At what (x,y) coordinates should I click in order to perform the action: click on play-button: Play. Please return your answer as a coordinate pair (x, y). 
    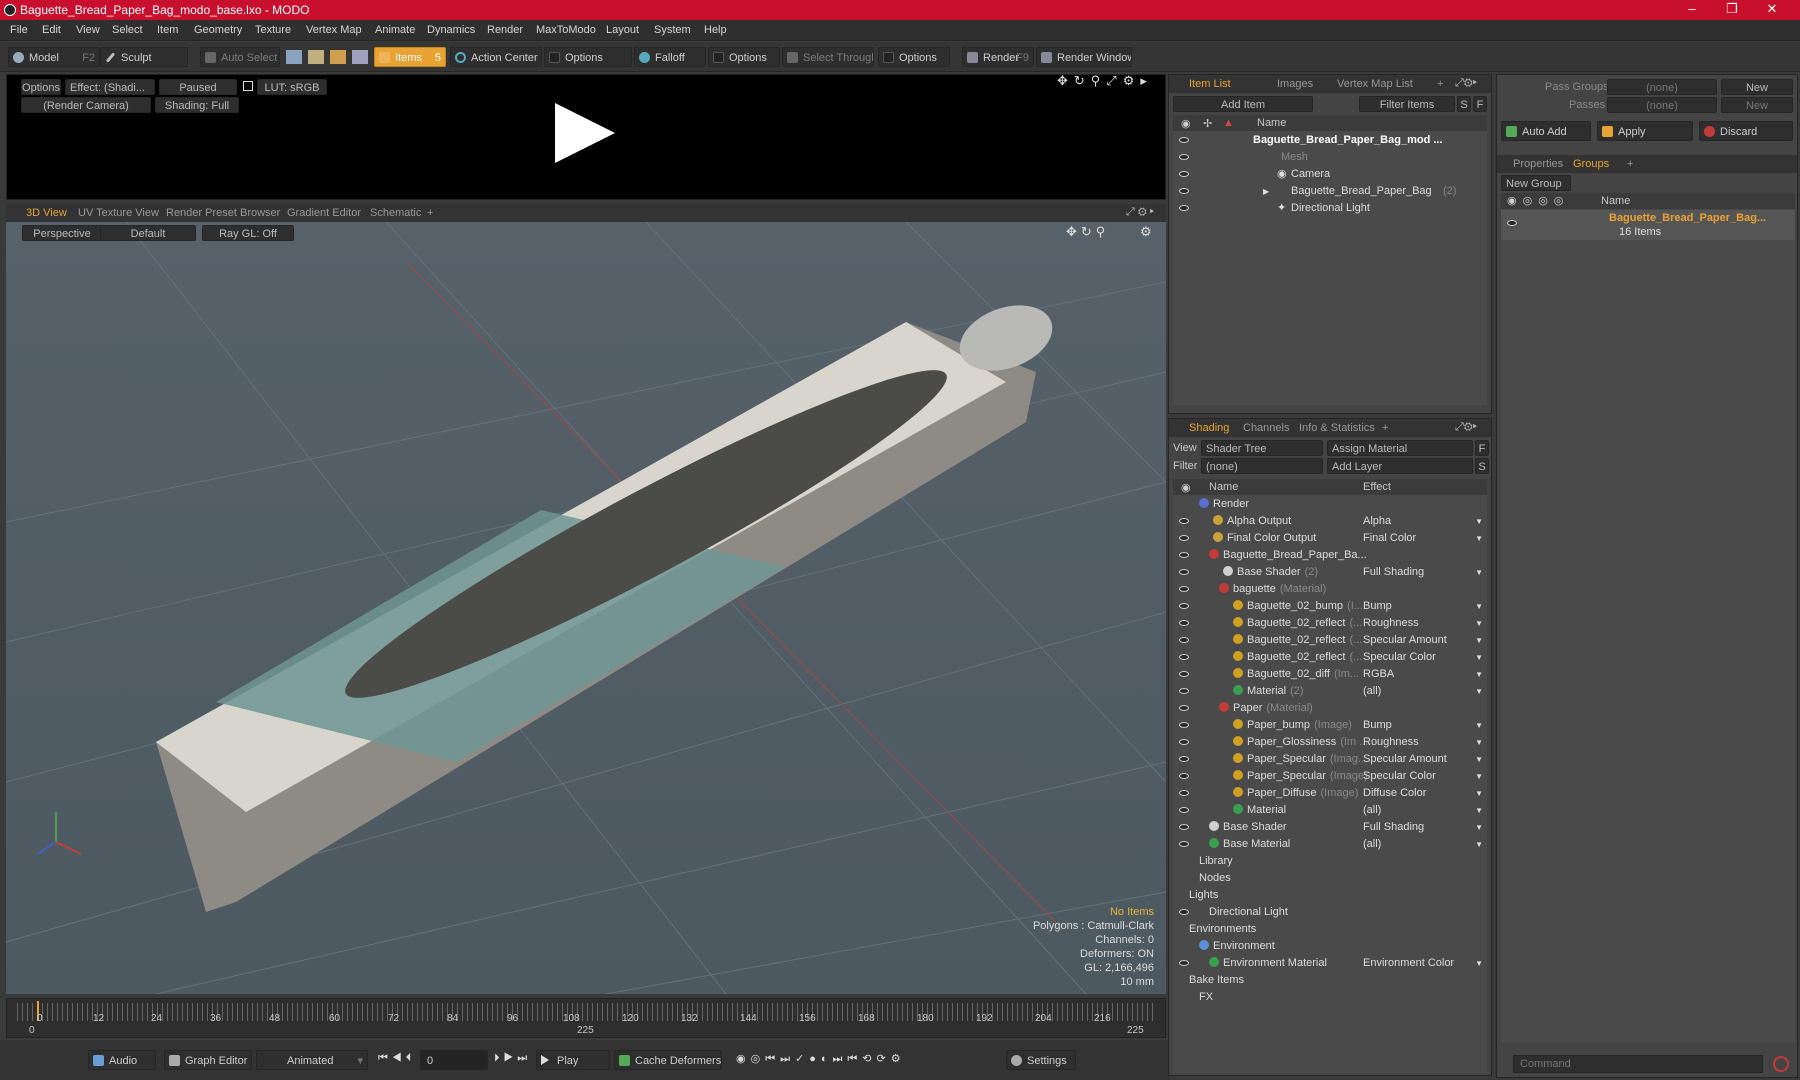
    Looking at the image, I should click on (573, 1060).